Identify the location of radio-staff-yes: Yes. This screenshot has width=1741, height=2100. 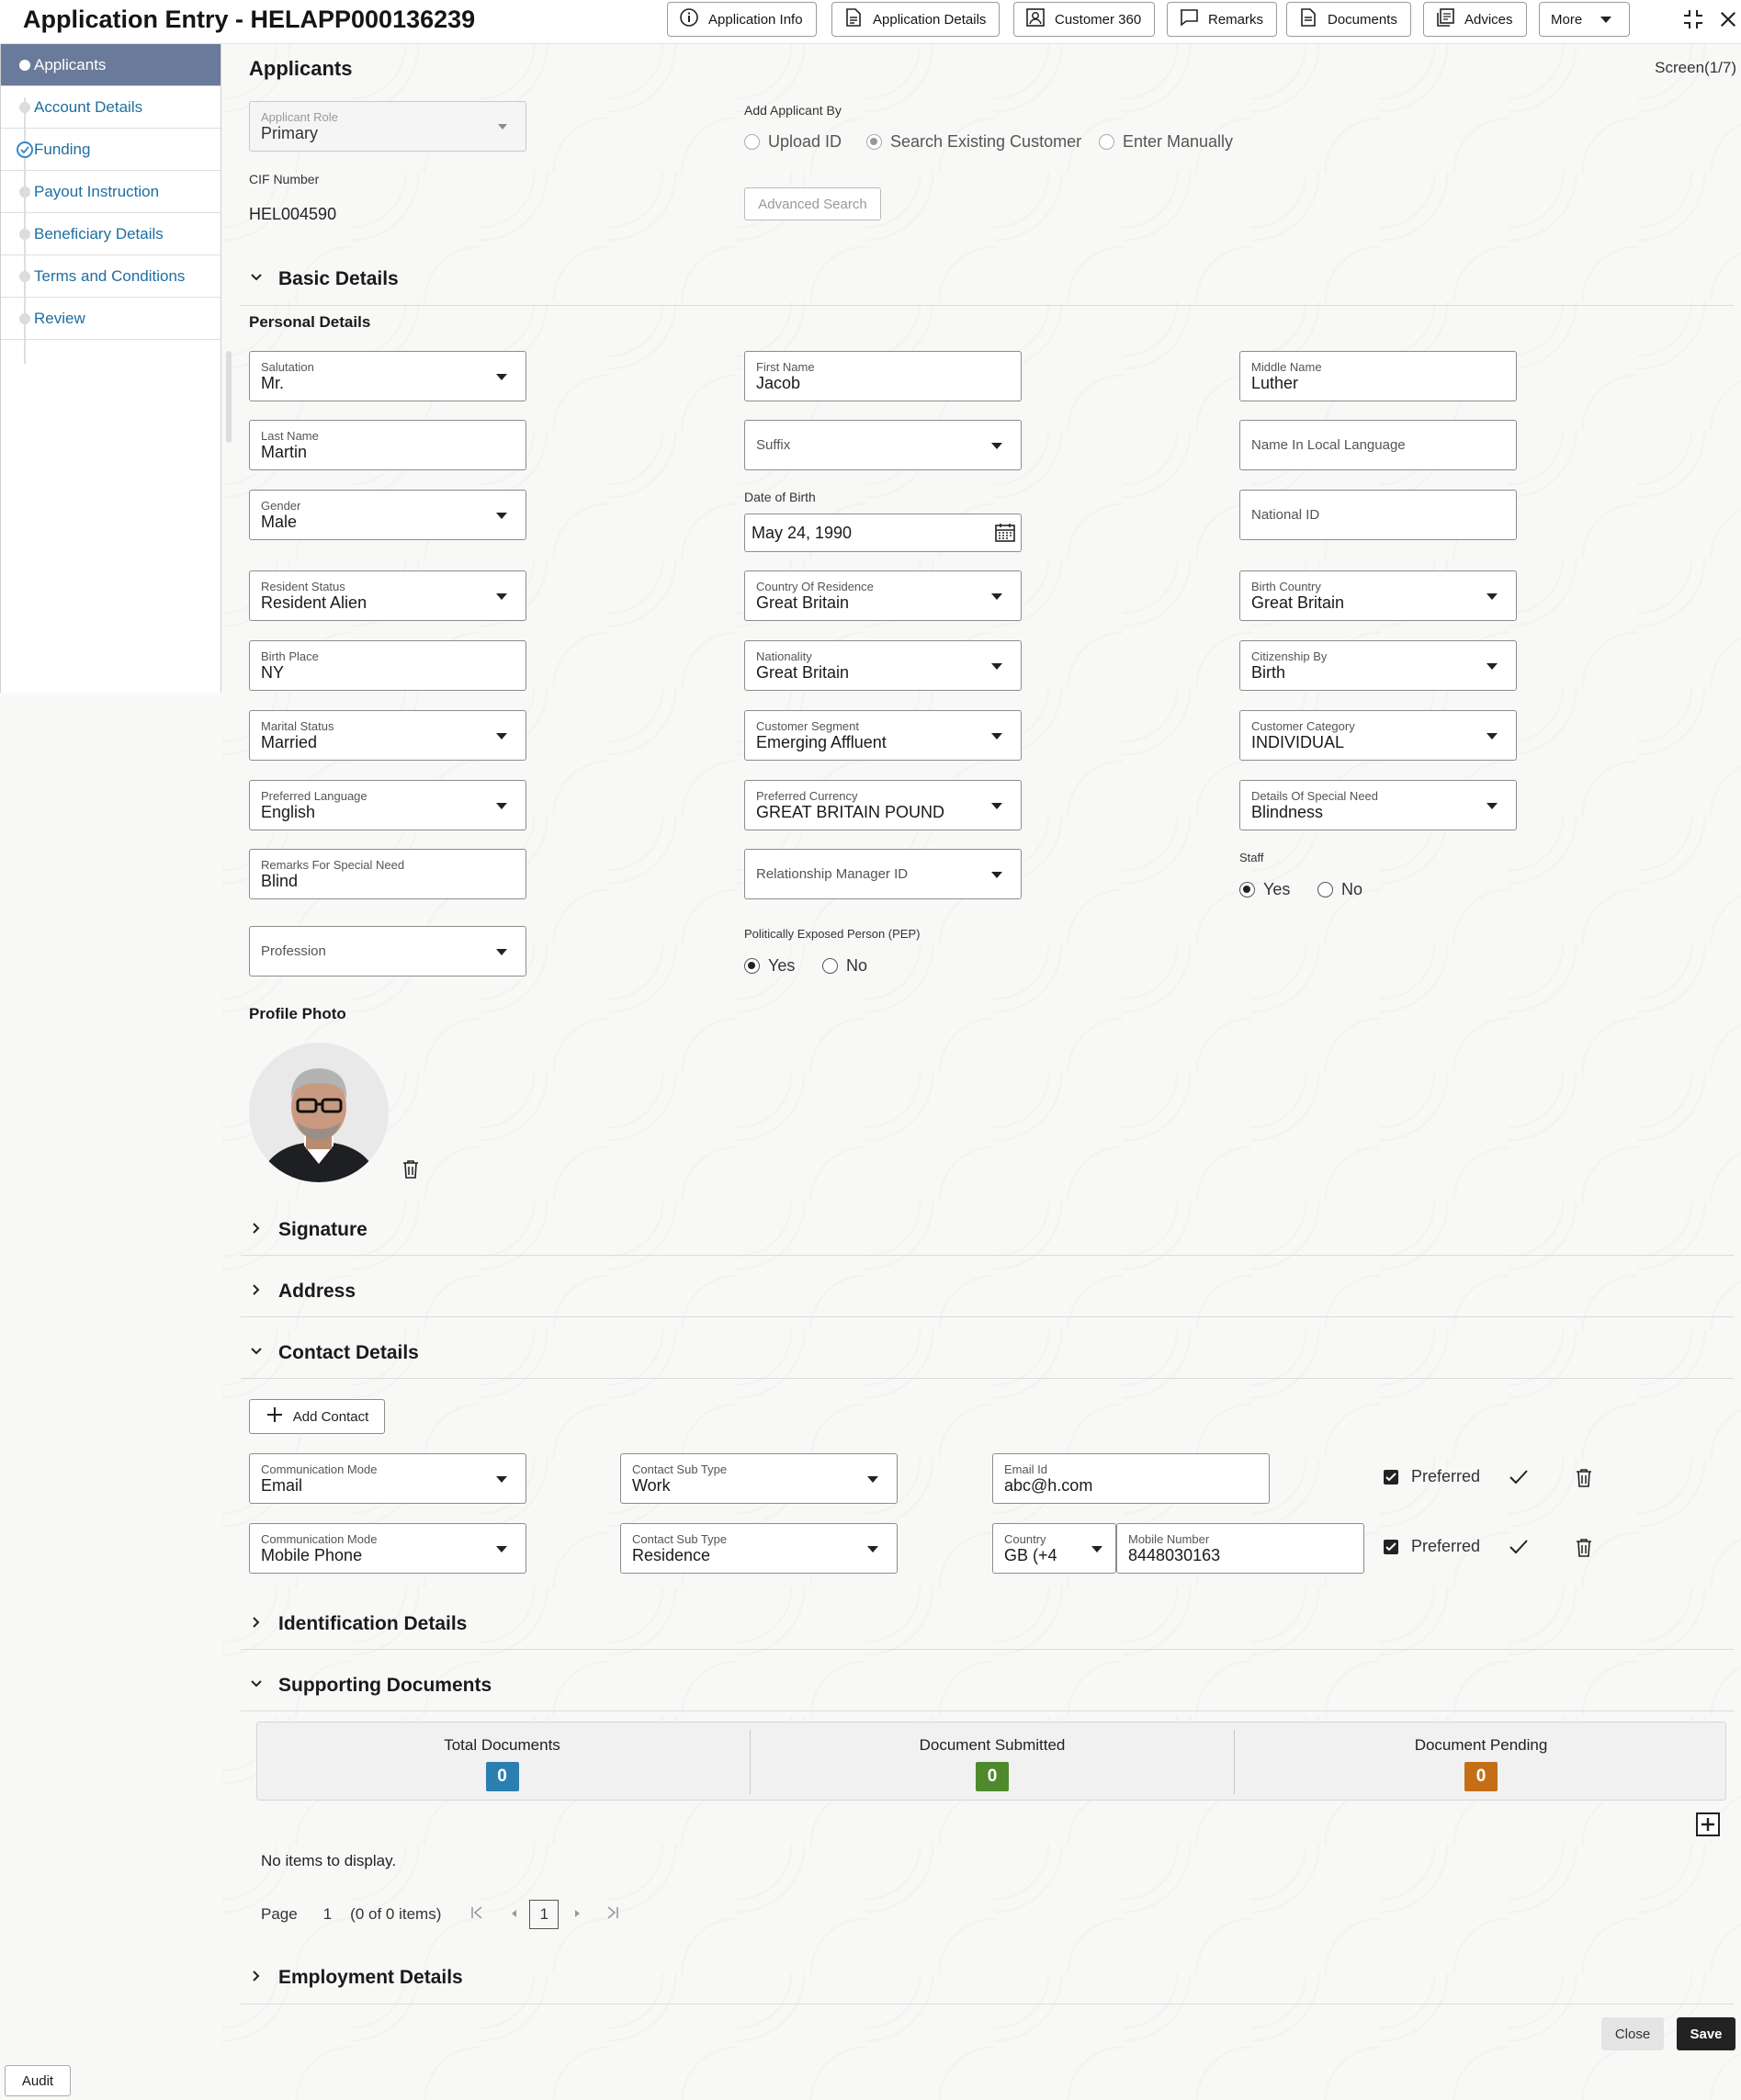
(1264, 889).